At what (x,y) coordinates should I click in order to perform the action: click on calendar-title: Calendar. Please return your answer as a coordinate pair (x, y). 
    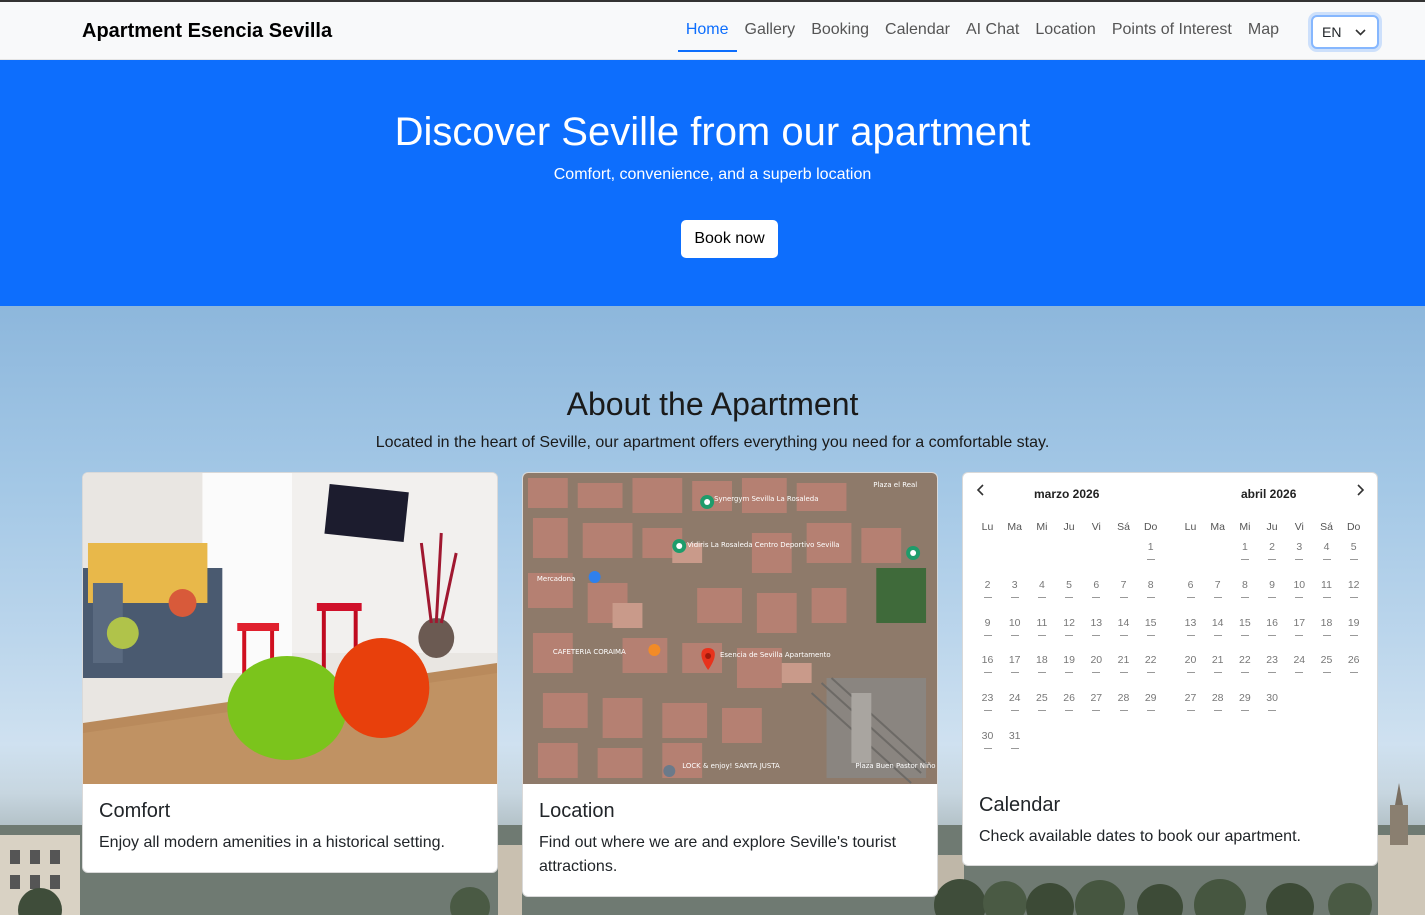
    Looking at the image, I should click on (1020, 805).